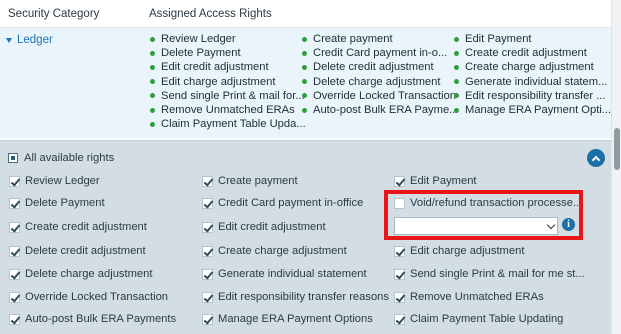 This screenshot has height=334, width=621. What do you see at coordinates (617, 149) in the screenshot?
I see `scrollbar-thumb` at bounding box center [617, 149].